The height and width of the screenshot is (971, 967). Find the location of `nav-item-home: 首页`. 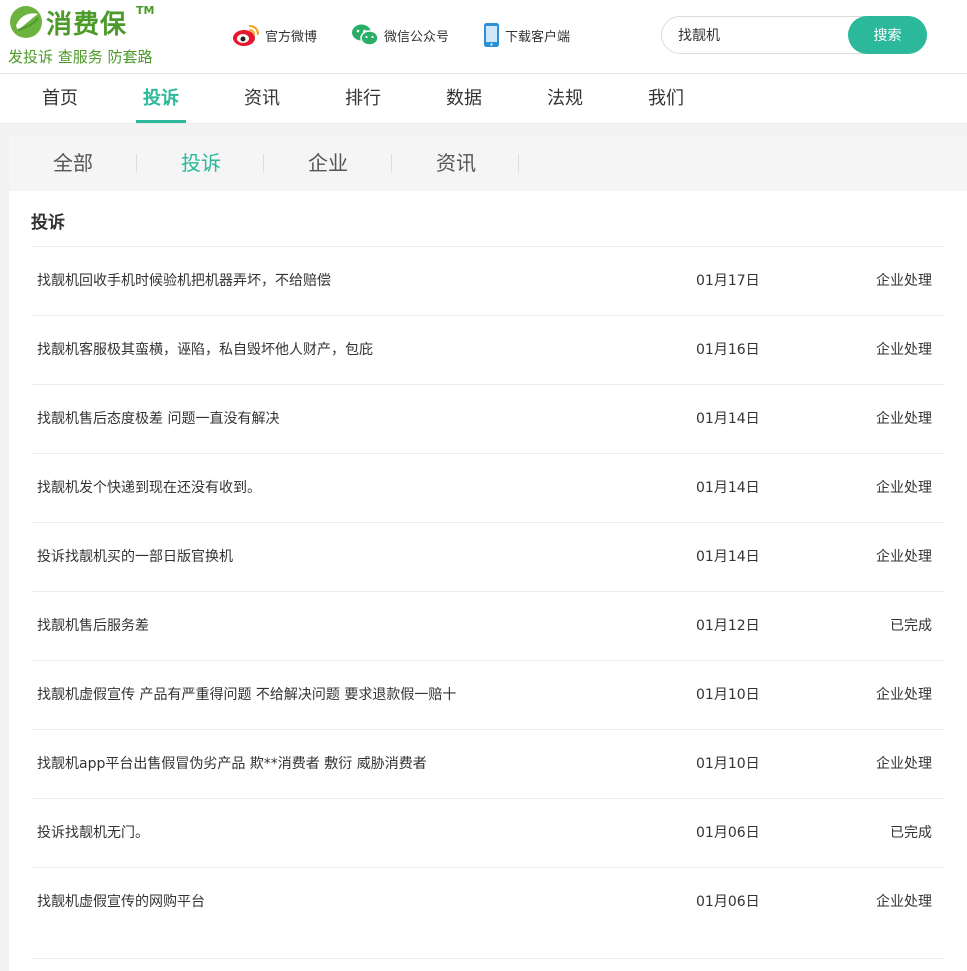

nav-item-home: 首页 is located at coordinates (60, 99).